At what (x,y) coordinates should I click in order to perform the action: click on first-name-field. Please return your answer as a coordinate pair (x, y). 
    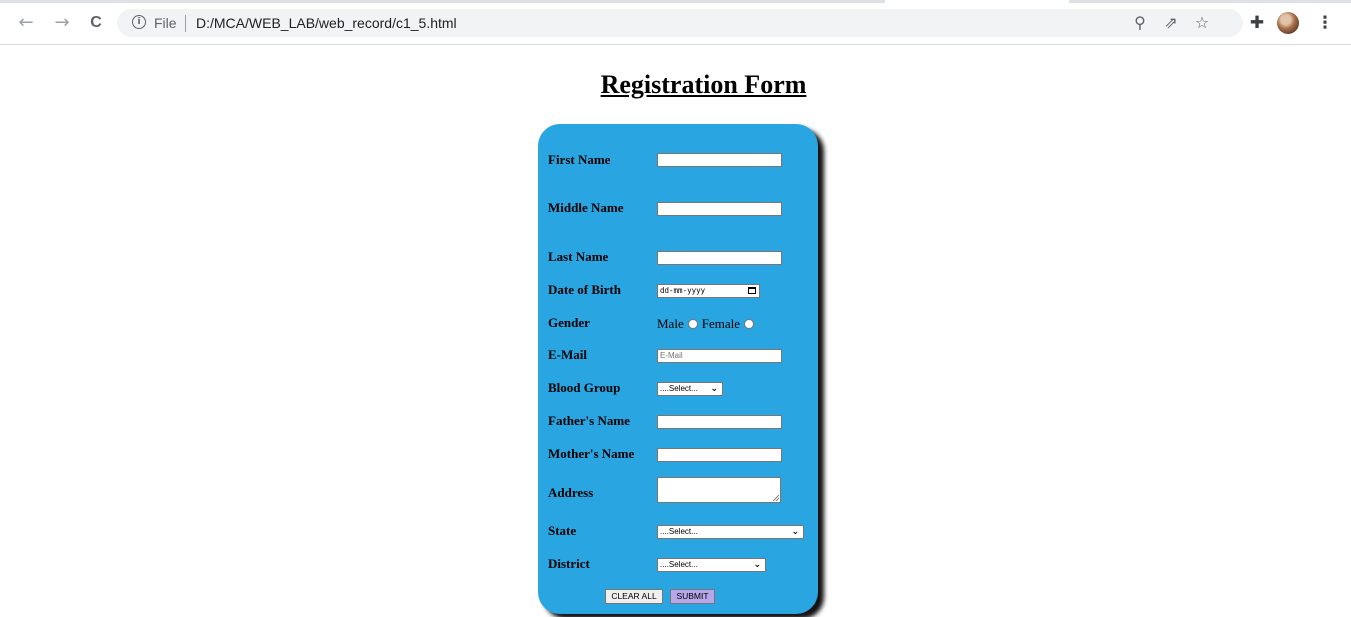
    Looking at the image, I should click on (719, 160).